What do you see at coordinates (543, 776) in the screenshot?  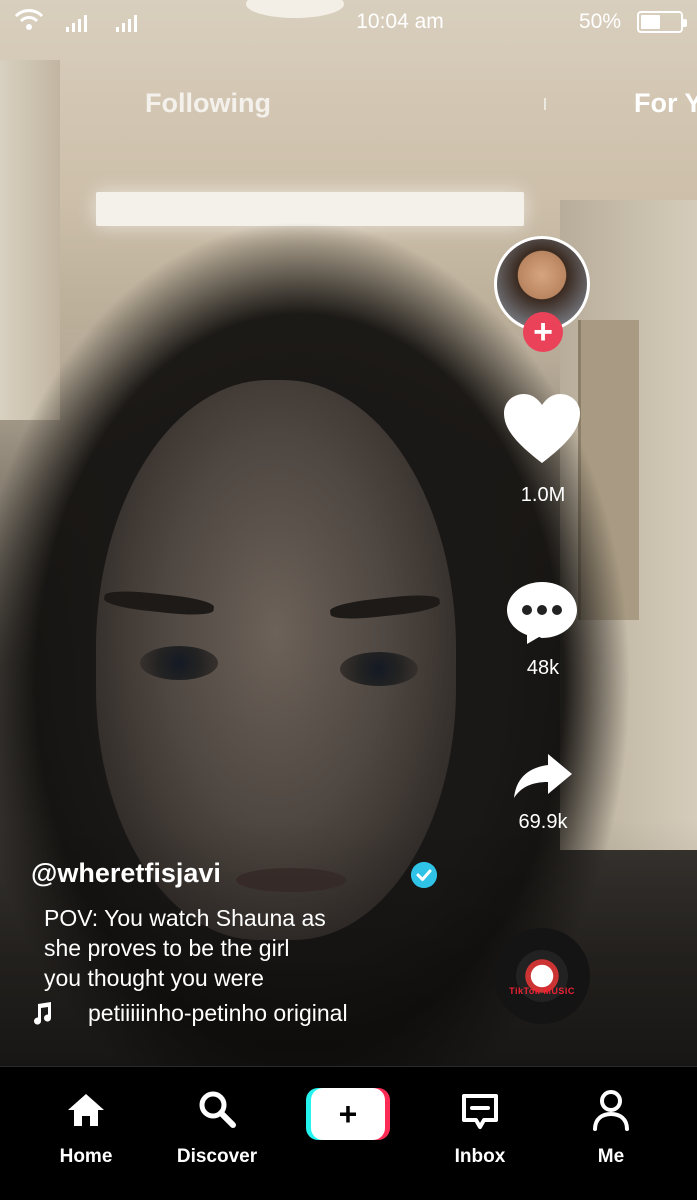 I see `share-icon` at bounding box center [543, 776].